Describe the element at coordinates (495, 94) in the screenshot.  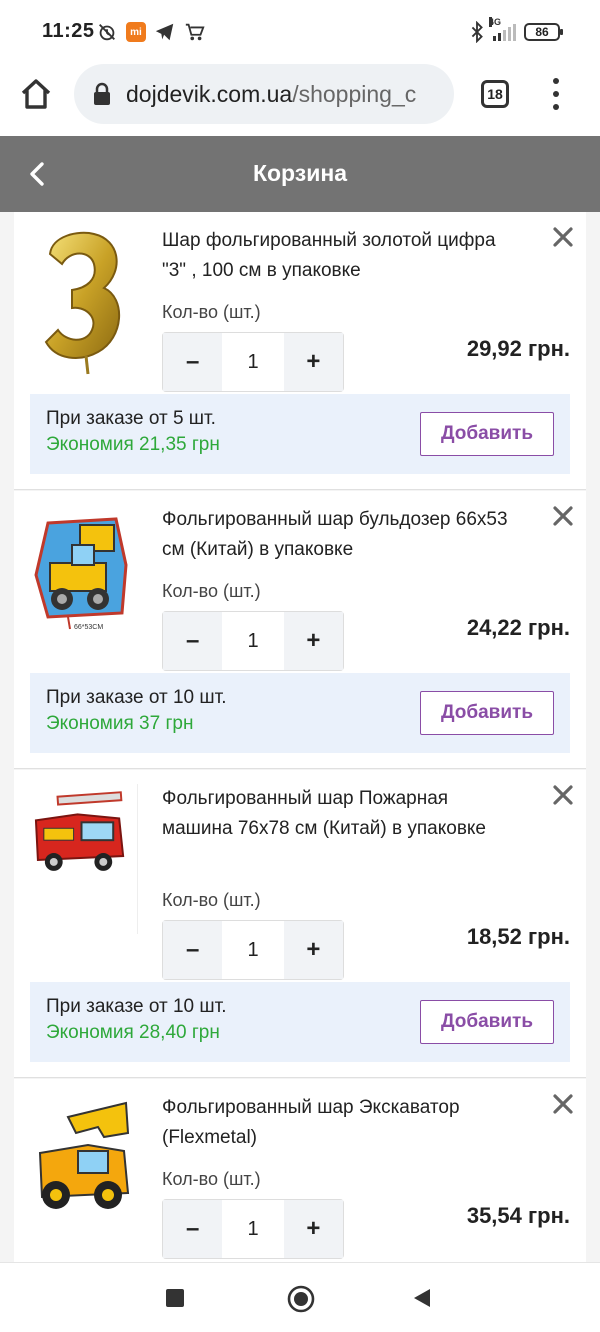
I see `tab-switcher-button: 18` at that location.